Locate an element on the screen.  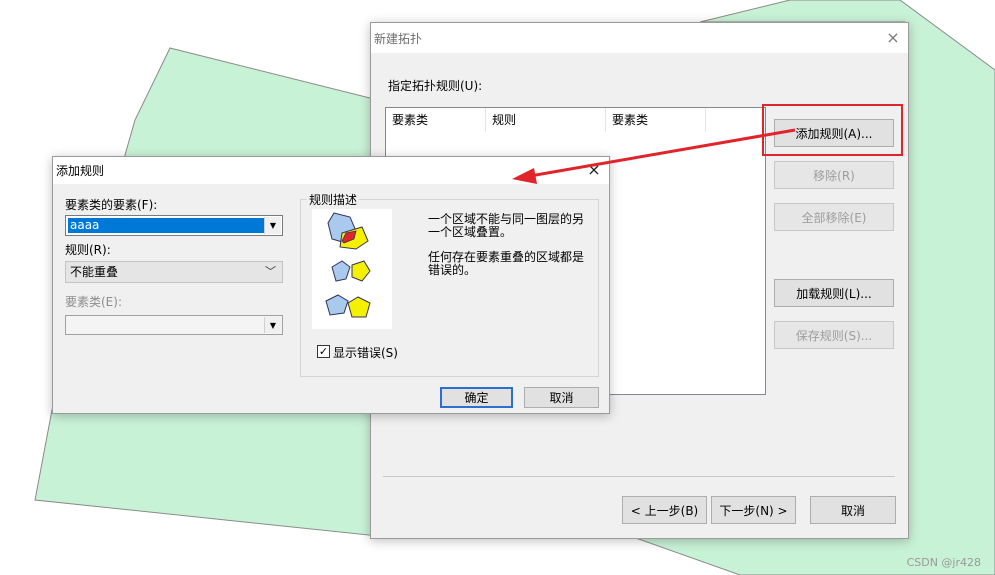
rules-list-header: 要素类 规则 要素类 is located at coordinates (575, 120).